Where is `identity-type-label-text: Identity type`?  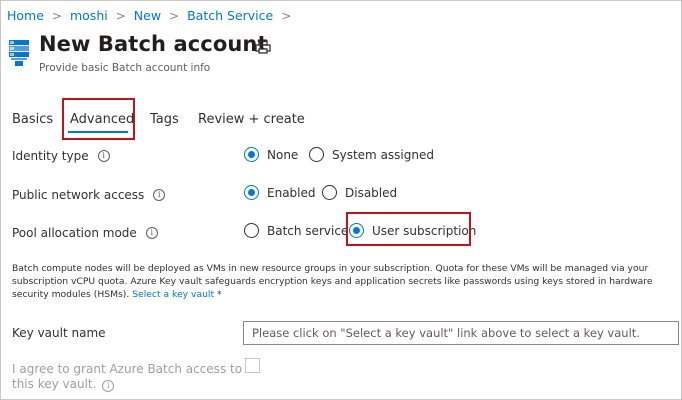
identity-type-label-text: Identity type is located at coordinates (50, 156).